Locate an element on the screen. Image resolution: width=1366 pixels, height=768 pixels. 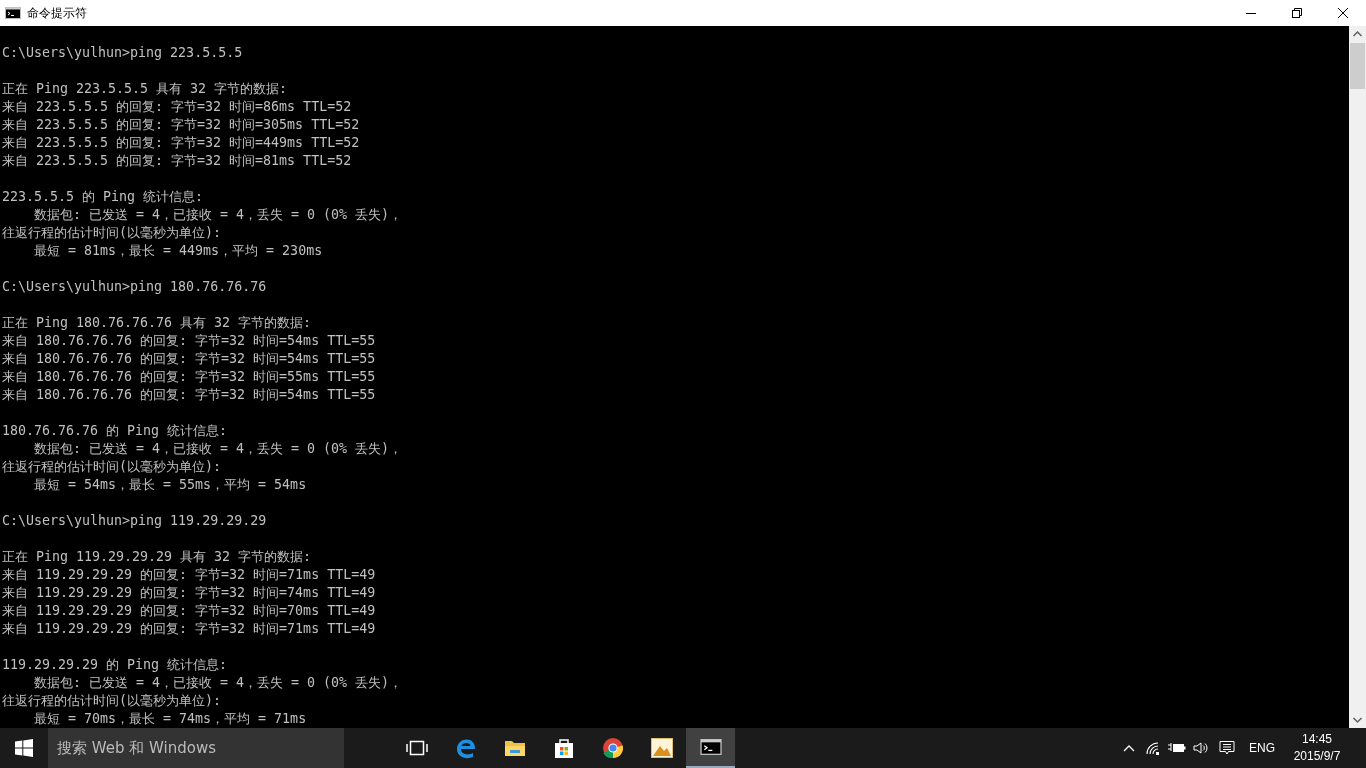
terminal-icon is located at coordinates (710, 747).